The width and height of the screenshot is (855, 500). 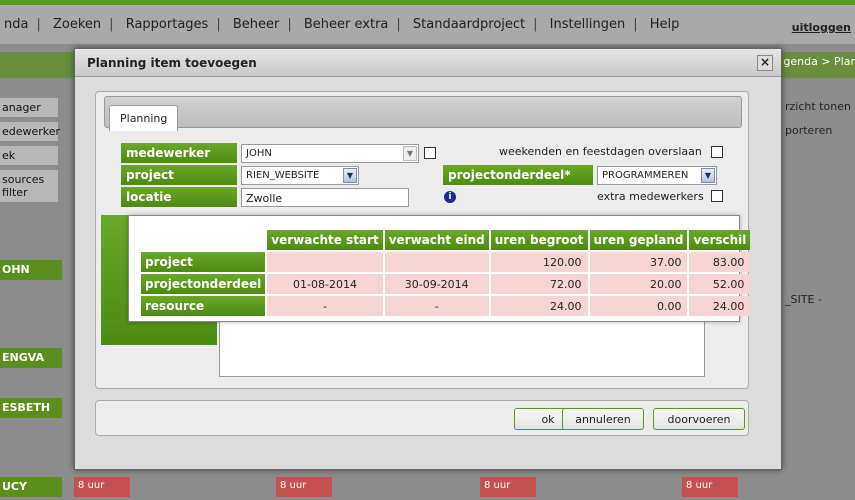 I want to click on info-icon: i, so click(x=450, y=197).